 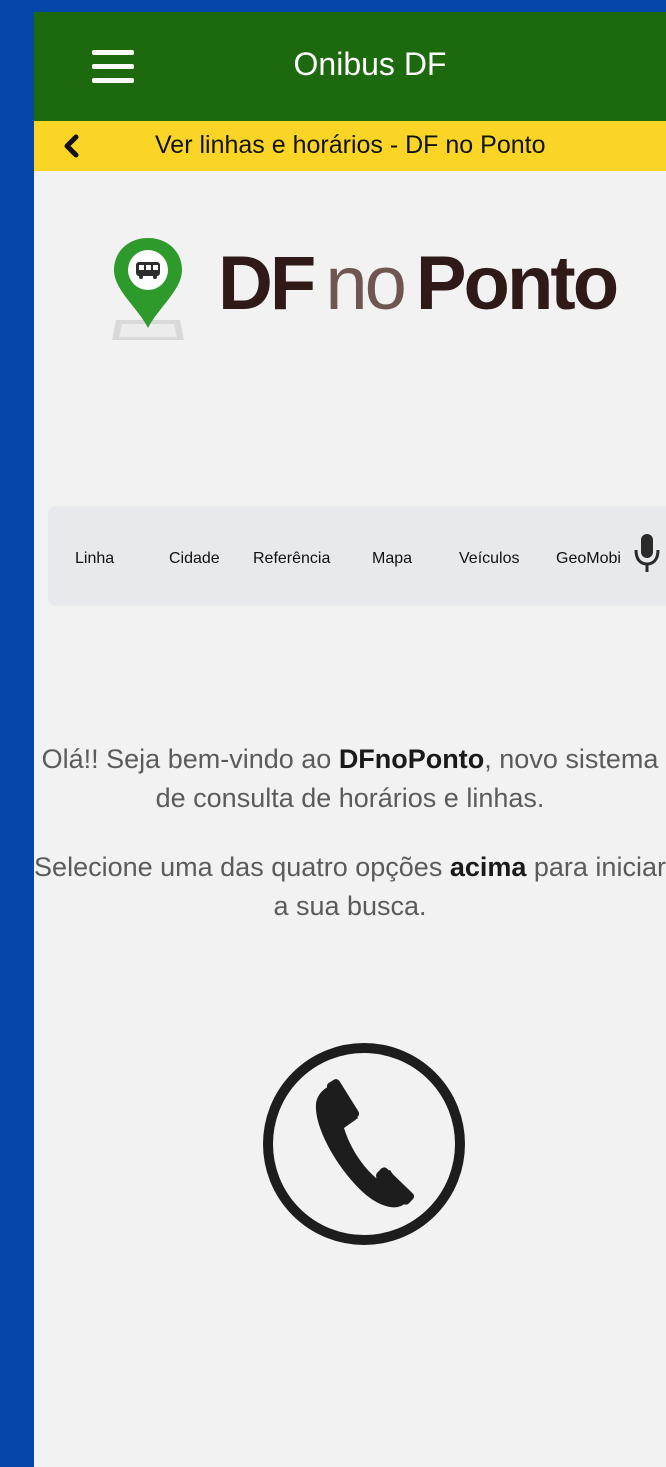 I want to click on microphone-icon, so click(x=647, y=552).